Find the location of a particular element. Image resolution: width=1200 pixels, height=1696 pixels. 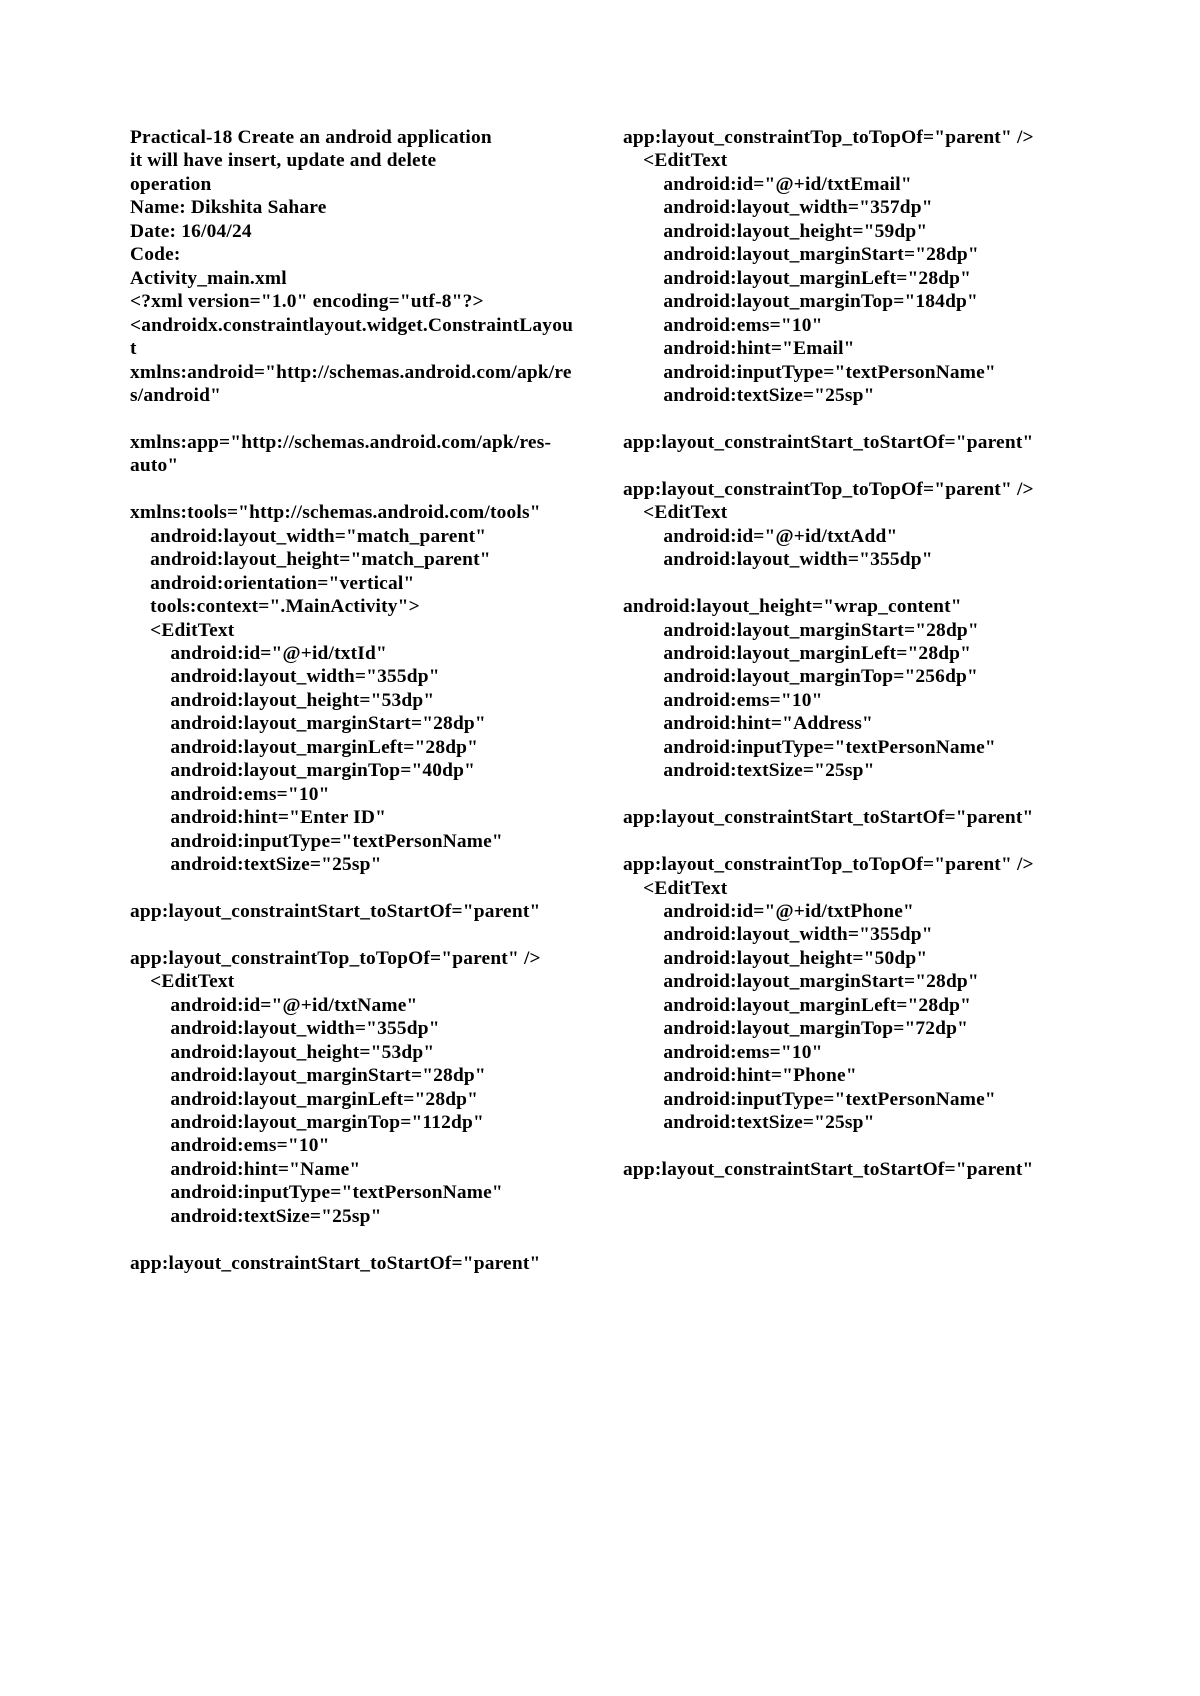

code-line: android:hint="Name" is located at coordinates (245, 1169).